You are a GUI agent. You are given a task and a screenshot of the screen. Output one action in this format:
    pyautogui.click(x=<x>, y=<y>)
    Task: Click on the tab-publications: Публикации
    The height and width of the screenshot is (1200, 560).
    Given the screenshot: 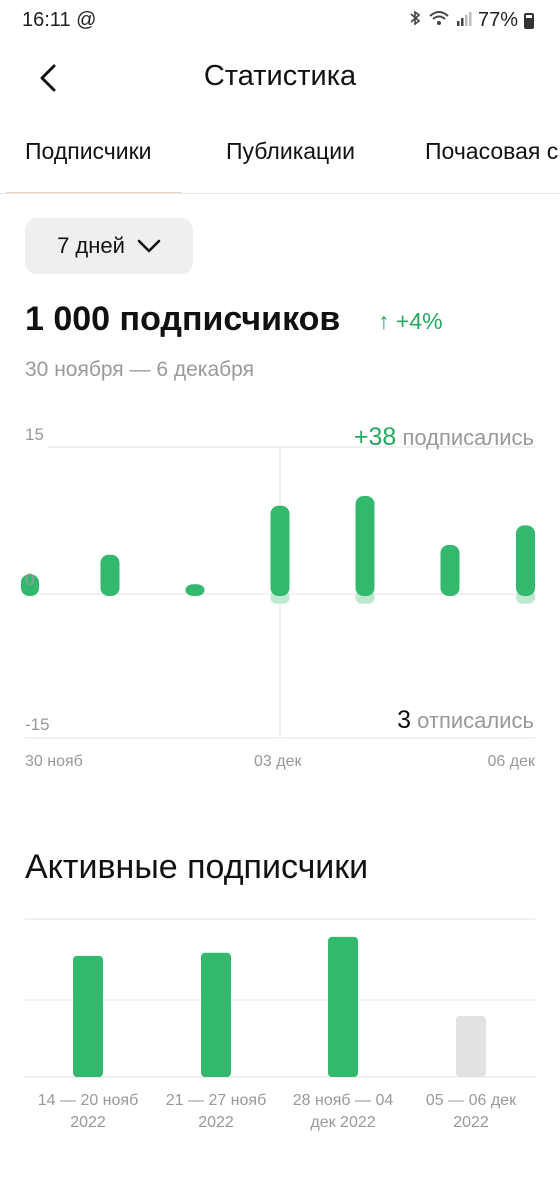 What is the action you would take?
    pyautogui.click(x=290, y=151)
    